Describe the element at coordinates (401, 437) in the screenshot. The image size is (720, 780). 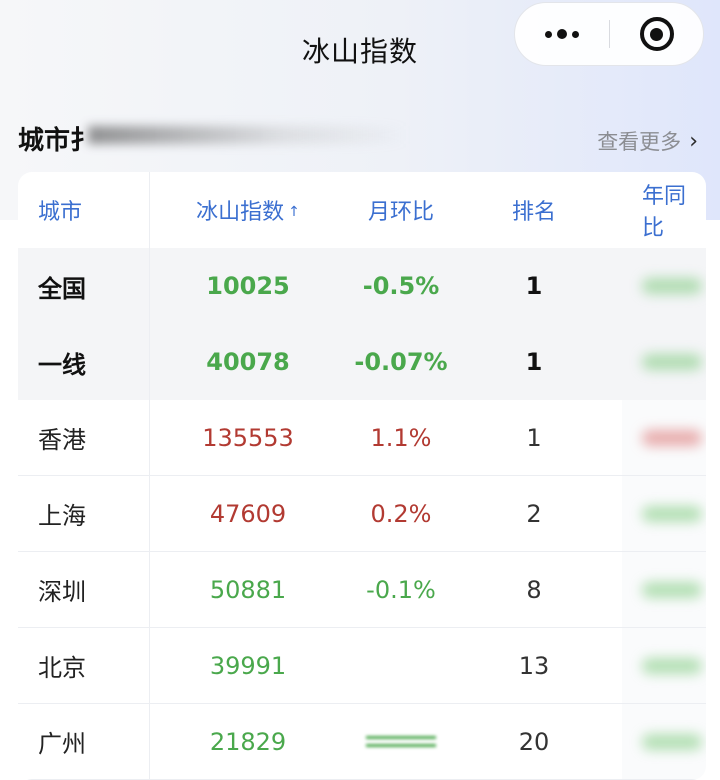
I see `mom-cell: 1.1%` at that location.